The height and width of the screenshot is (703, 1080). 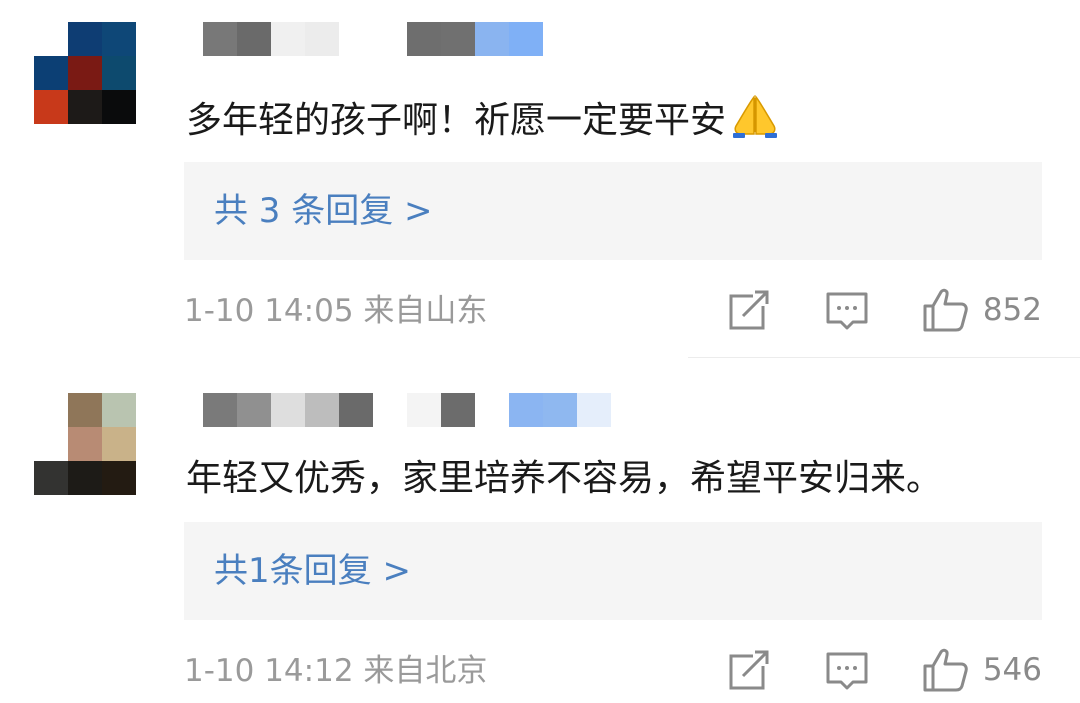 I want to click on comment-time: 1-10 14:12, so click(x=269, y=671).